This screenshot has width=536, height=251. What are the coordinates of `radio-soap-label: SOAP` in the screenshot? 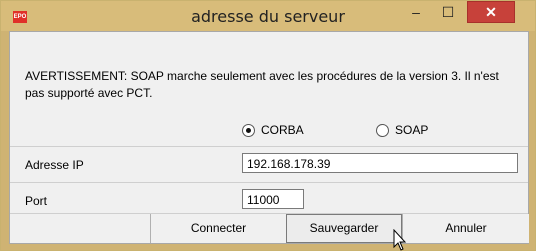 It's located at (412, 130).